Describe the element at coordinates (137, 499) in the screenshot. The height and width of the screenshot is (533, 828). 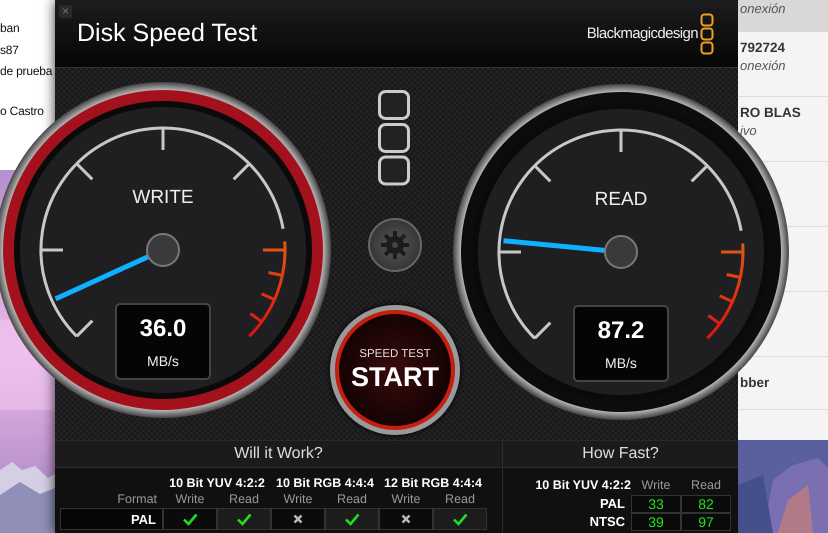
I see `column-header: Format` at that location.